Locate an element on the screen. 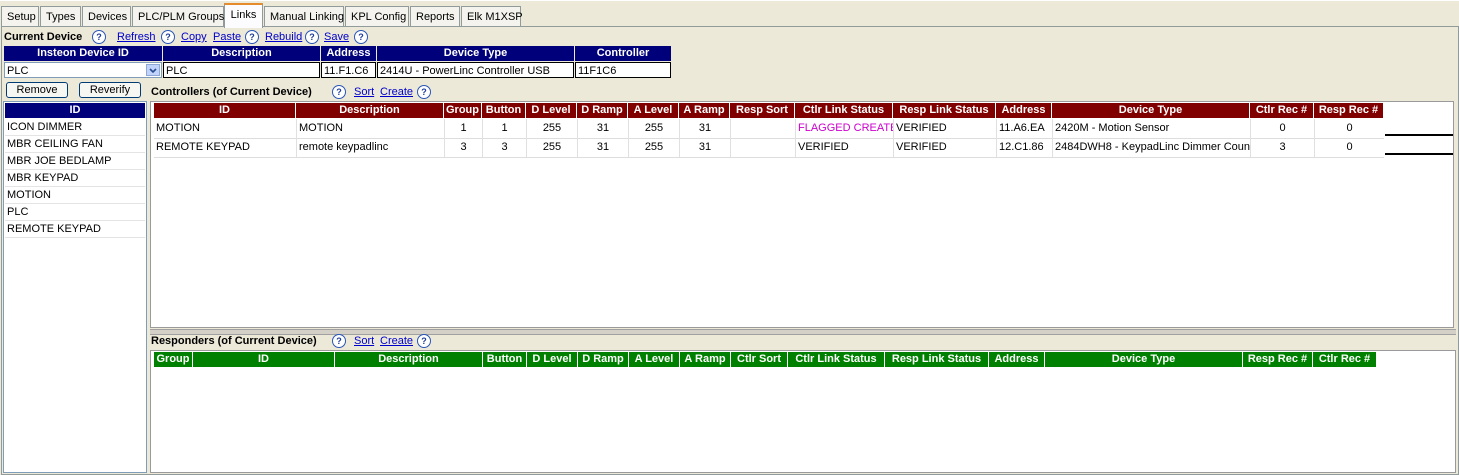  description-field: PLC is located at coordinates (241, 70).